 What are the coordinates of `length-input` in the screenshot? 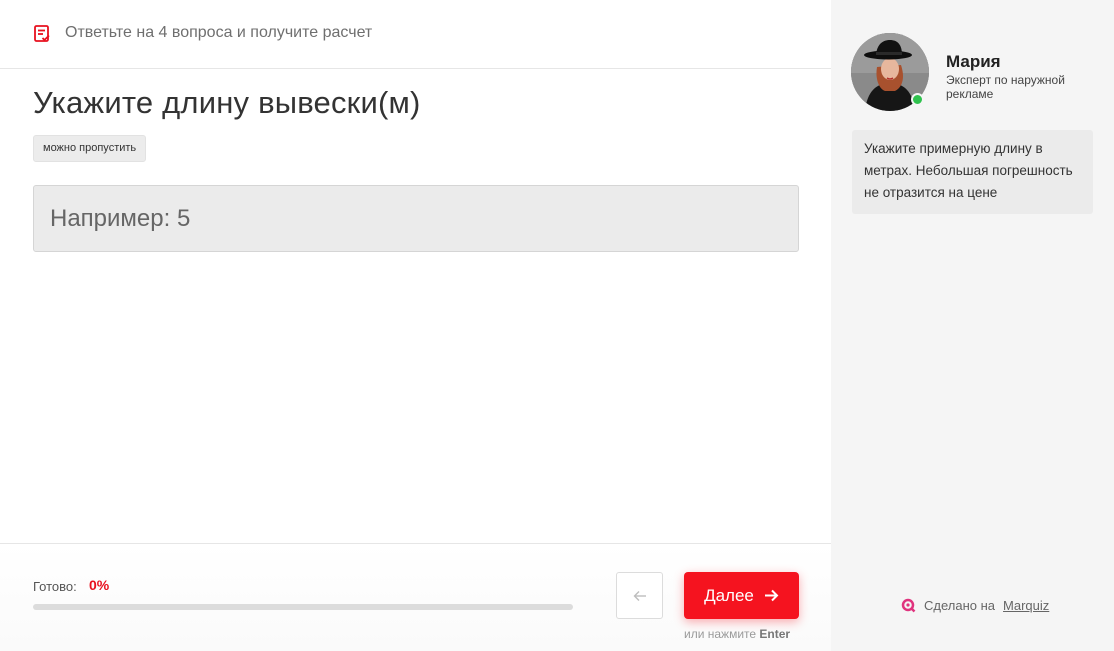 It's located at (416, 218).